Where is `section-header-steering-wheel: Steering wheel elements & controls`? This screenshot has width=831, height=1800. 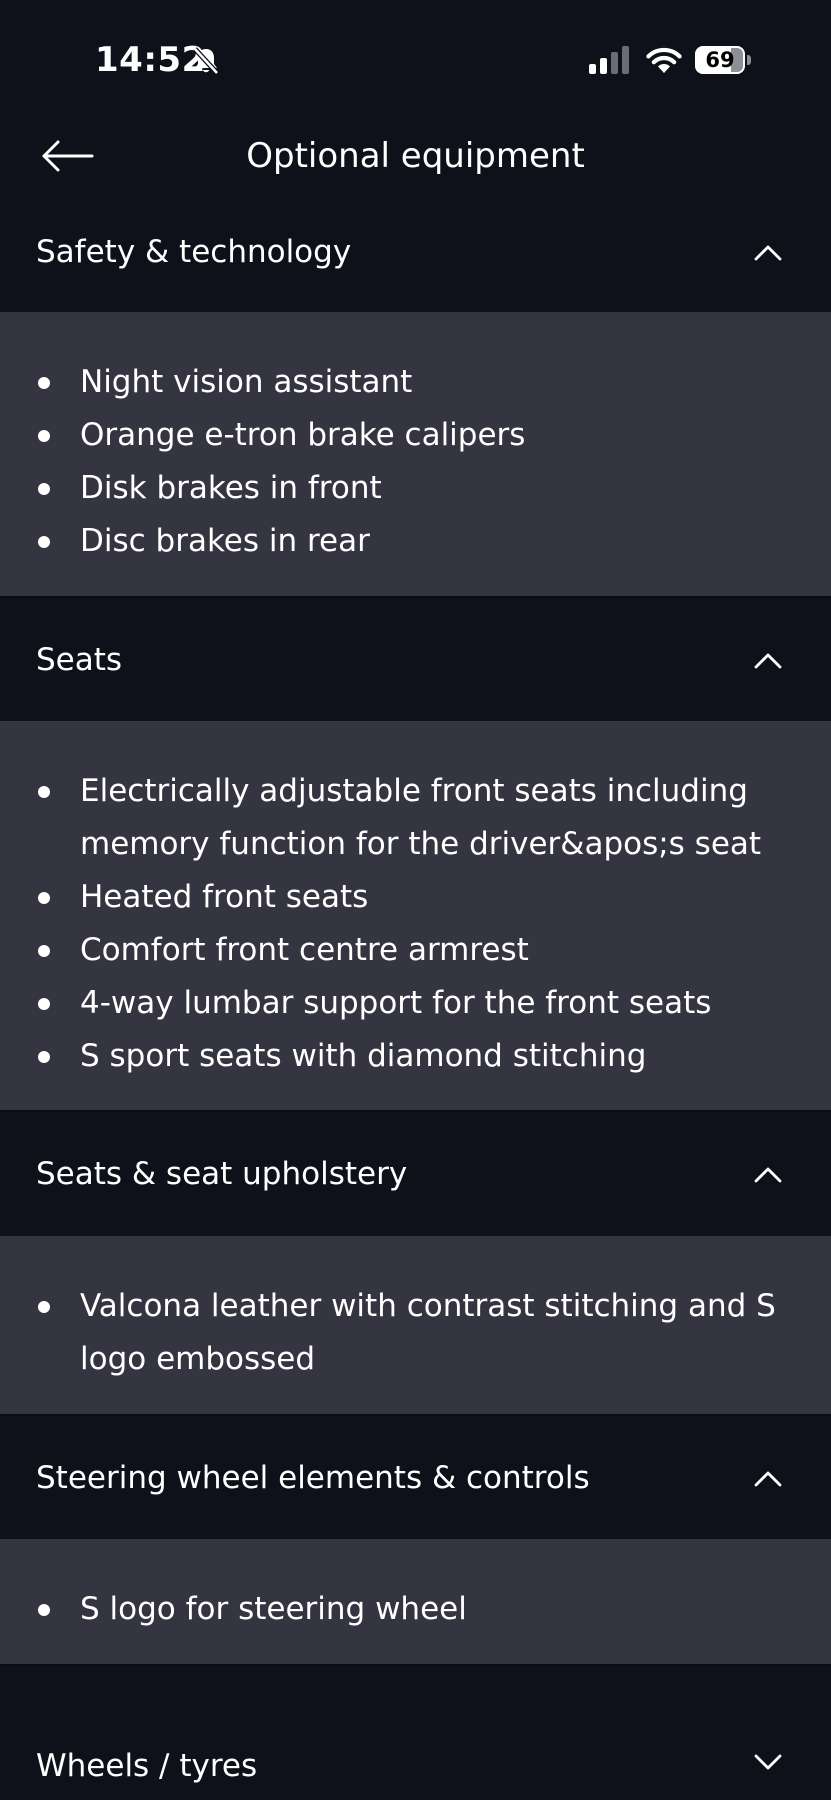
section-header-steering-wheel: Steering wheel elements & controls is located at coordinates (415, 1478).